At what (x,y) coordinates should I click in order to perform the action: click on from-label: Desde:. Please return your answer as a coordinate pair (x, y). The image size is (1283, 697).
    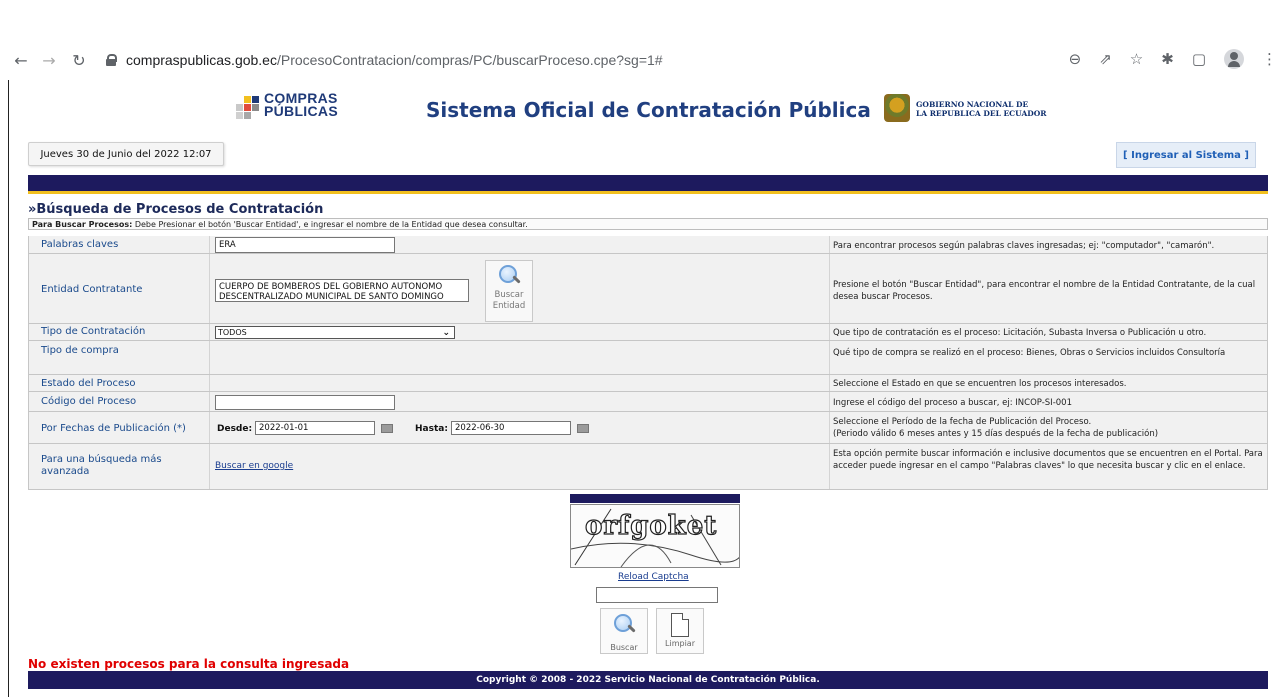
    Looking at the image, I should click on (235, 429).